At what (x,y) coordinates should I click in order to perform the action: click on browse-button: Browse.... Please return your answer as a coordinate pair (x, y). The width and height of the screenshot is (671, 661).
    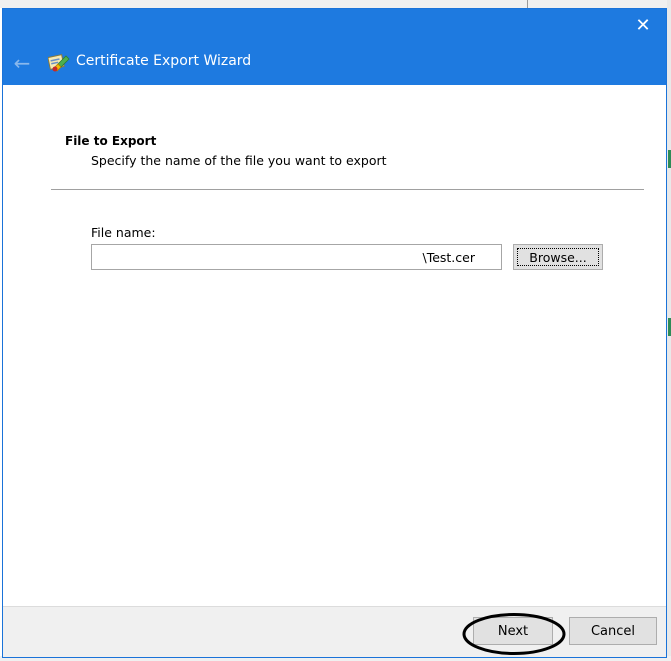
    Looking at the image, I should click on (558, 257).